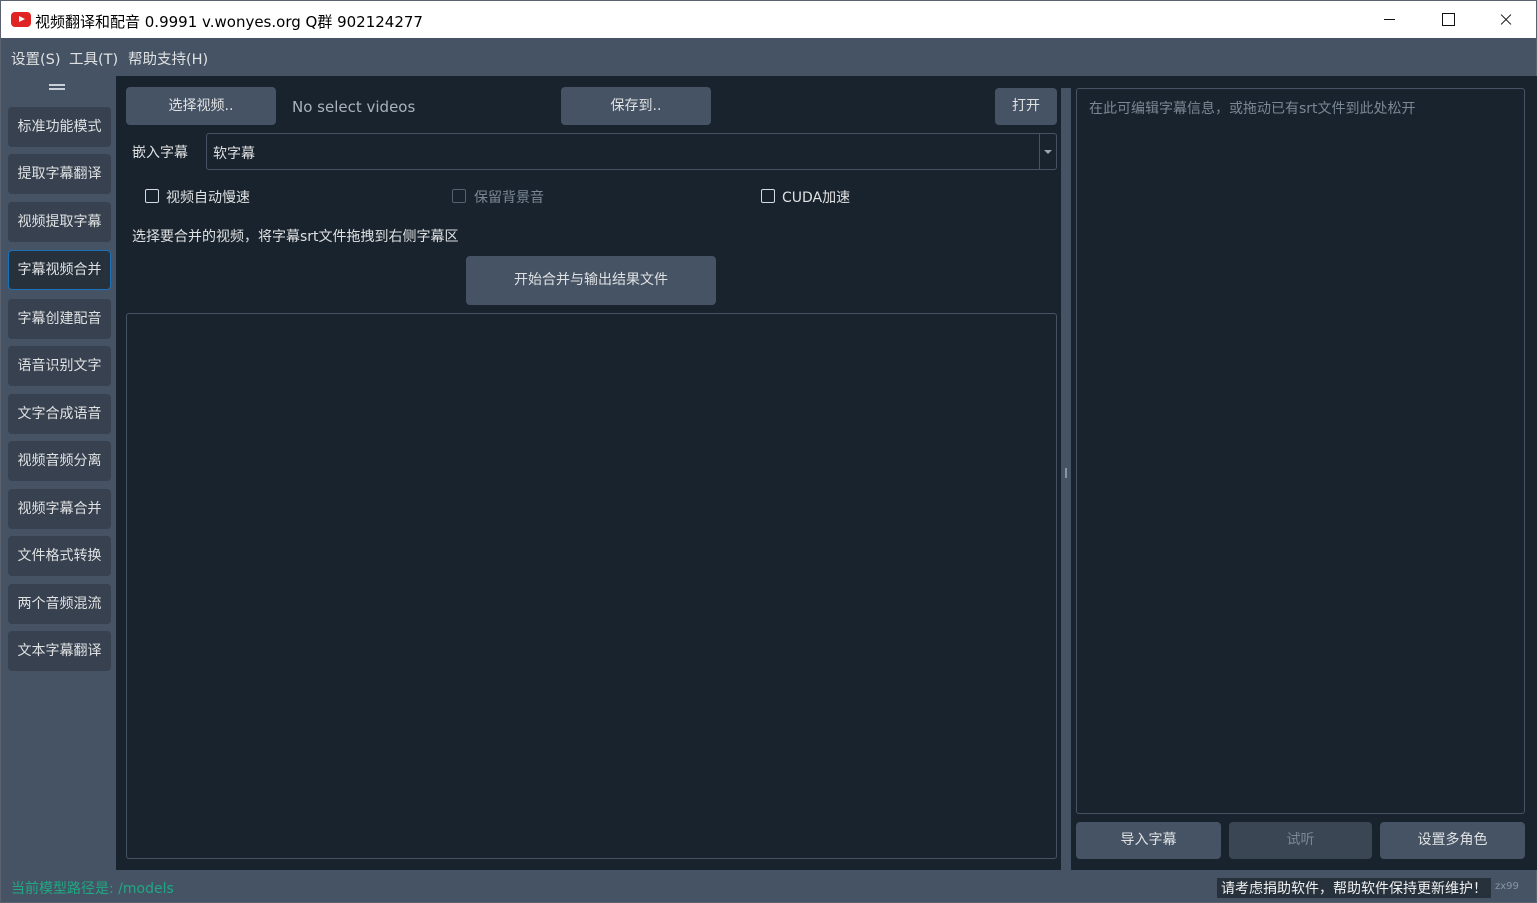  What do you see at coordinates (59, 366) in the screenshot?
I see `sidebar-item-speech-recognition: 语音识别文字` at bounding box center [59, 366].